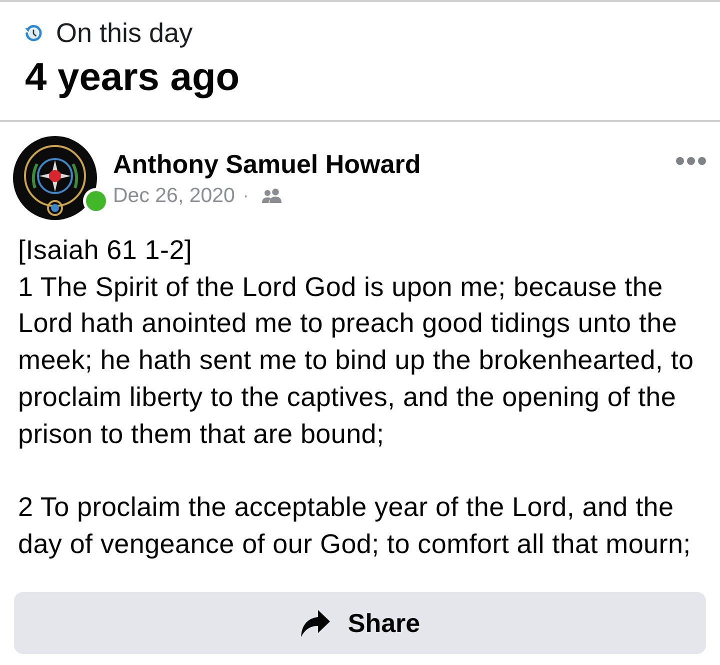 This screenshot has width=720, height=665. What do you see at coordinates (133, 78) in the screenshot?
I see `memory-title: 4 years ago` at bounding box center [133, 78].